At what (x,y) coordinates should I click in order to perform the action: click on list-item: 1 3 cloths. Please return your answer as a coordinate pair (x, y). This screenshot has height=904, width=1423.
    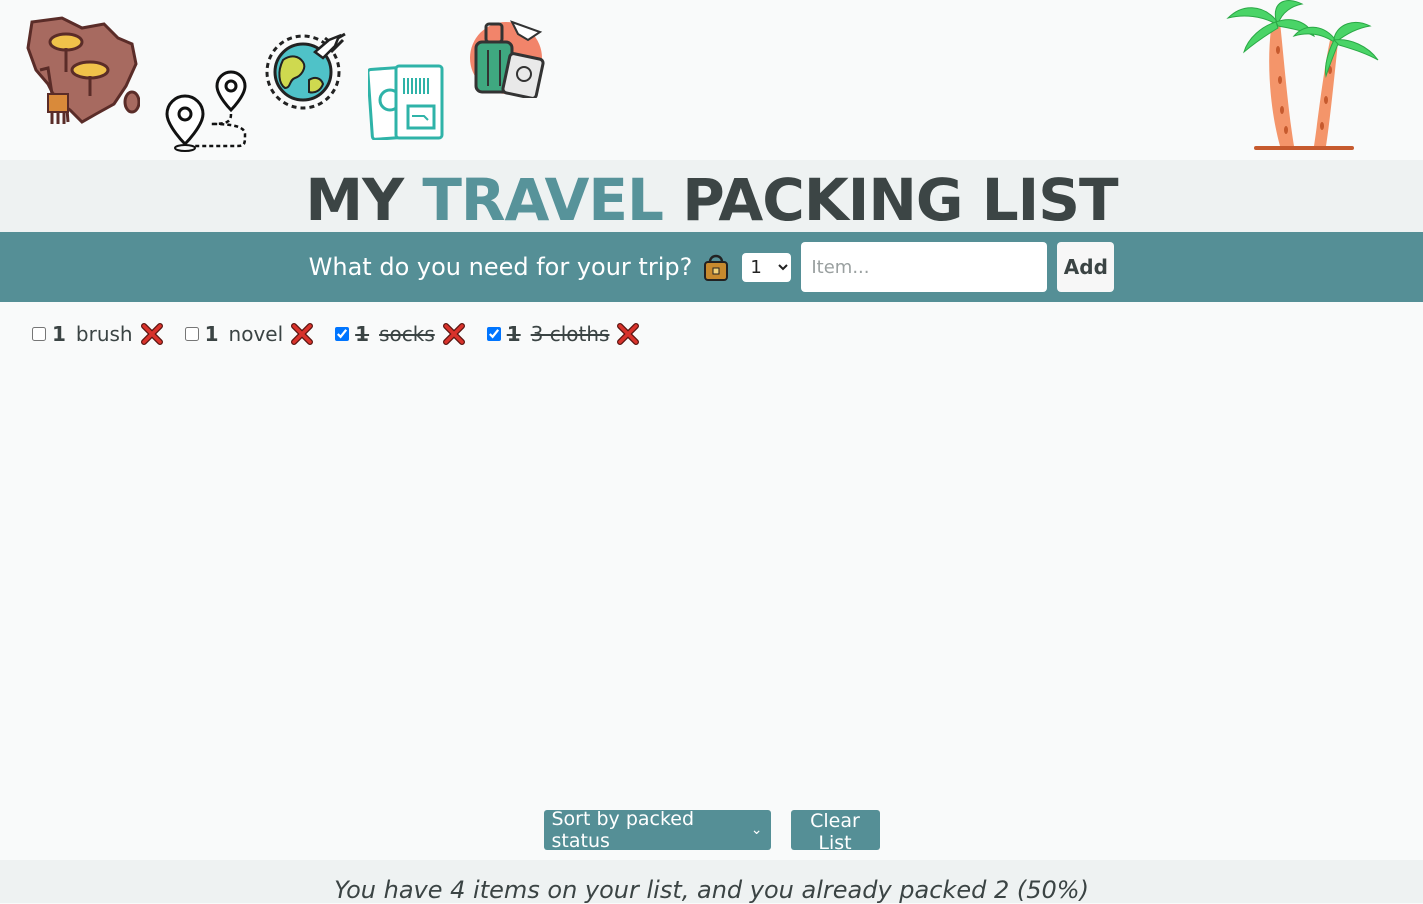
    Looking at the image, I should click on (563, 334).